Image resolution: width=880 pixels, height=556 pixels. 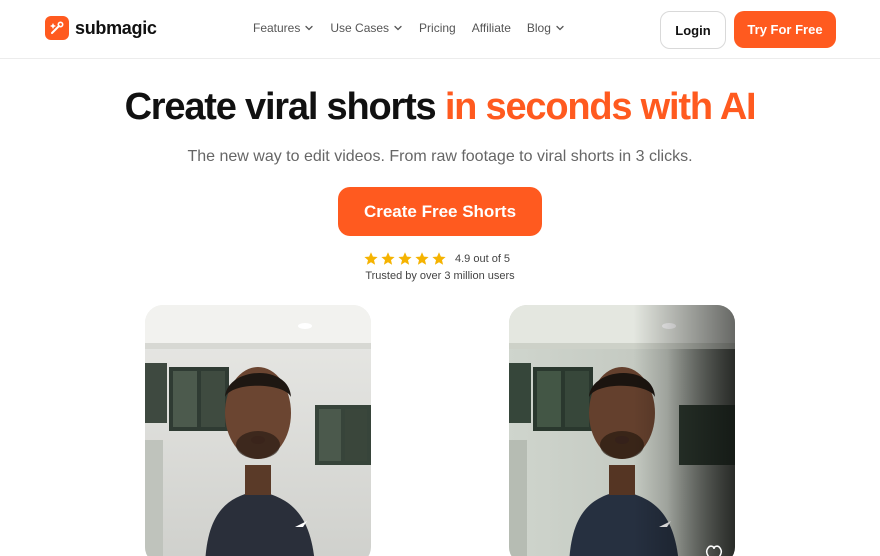 I want to click on nav-item-affiliate: Affiliate, so click(x=491, y=28).